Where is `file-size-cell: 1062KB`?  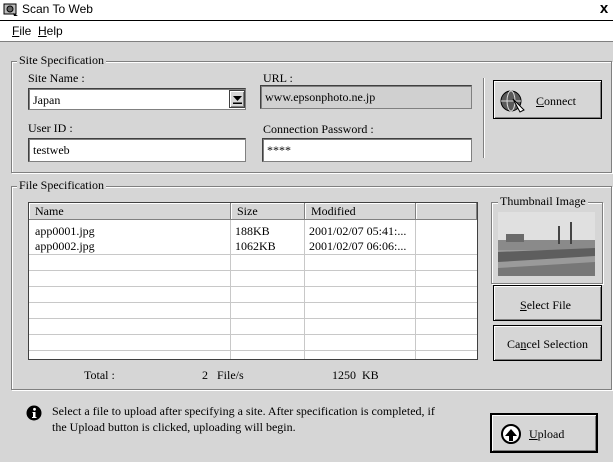 file-size-cell: 1062KB is located at coordinates (255, 246).